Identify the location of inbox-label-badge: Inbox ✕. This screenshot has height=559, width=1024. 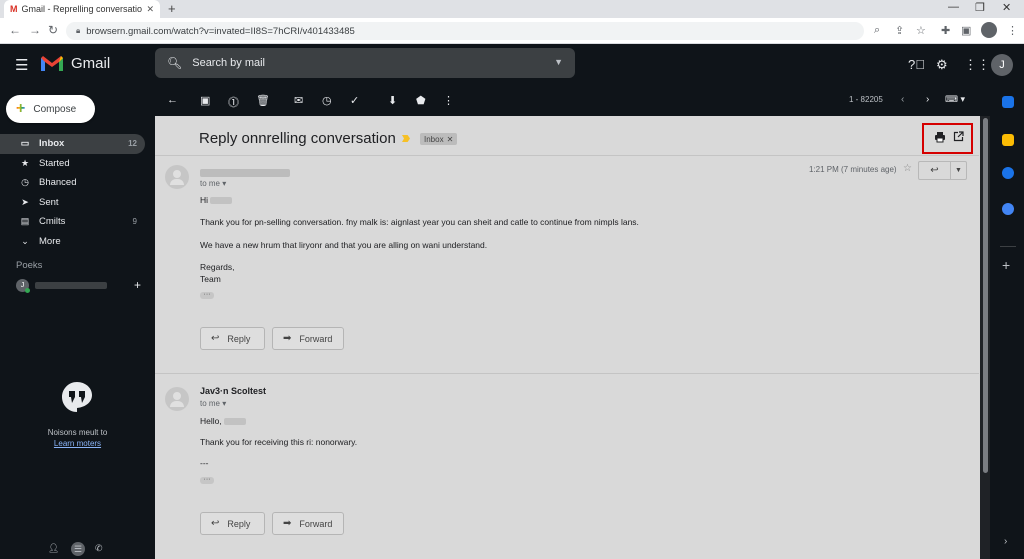
(439, 139).